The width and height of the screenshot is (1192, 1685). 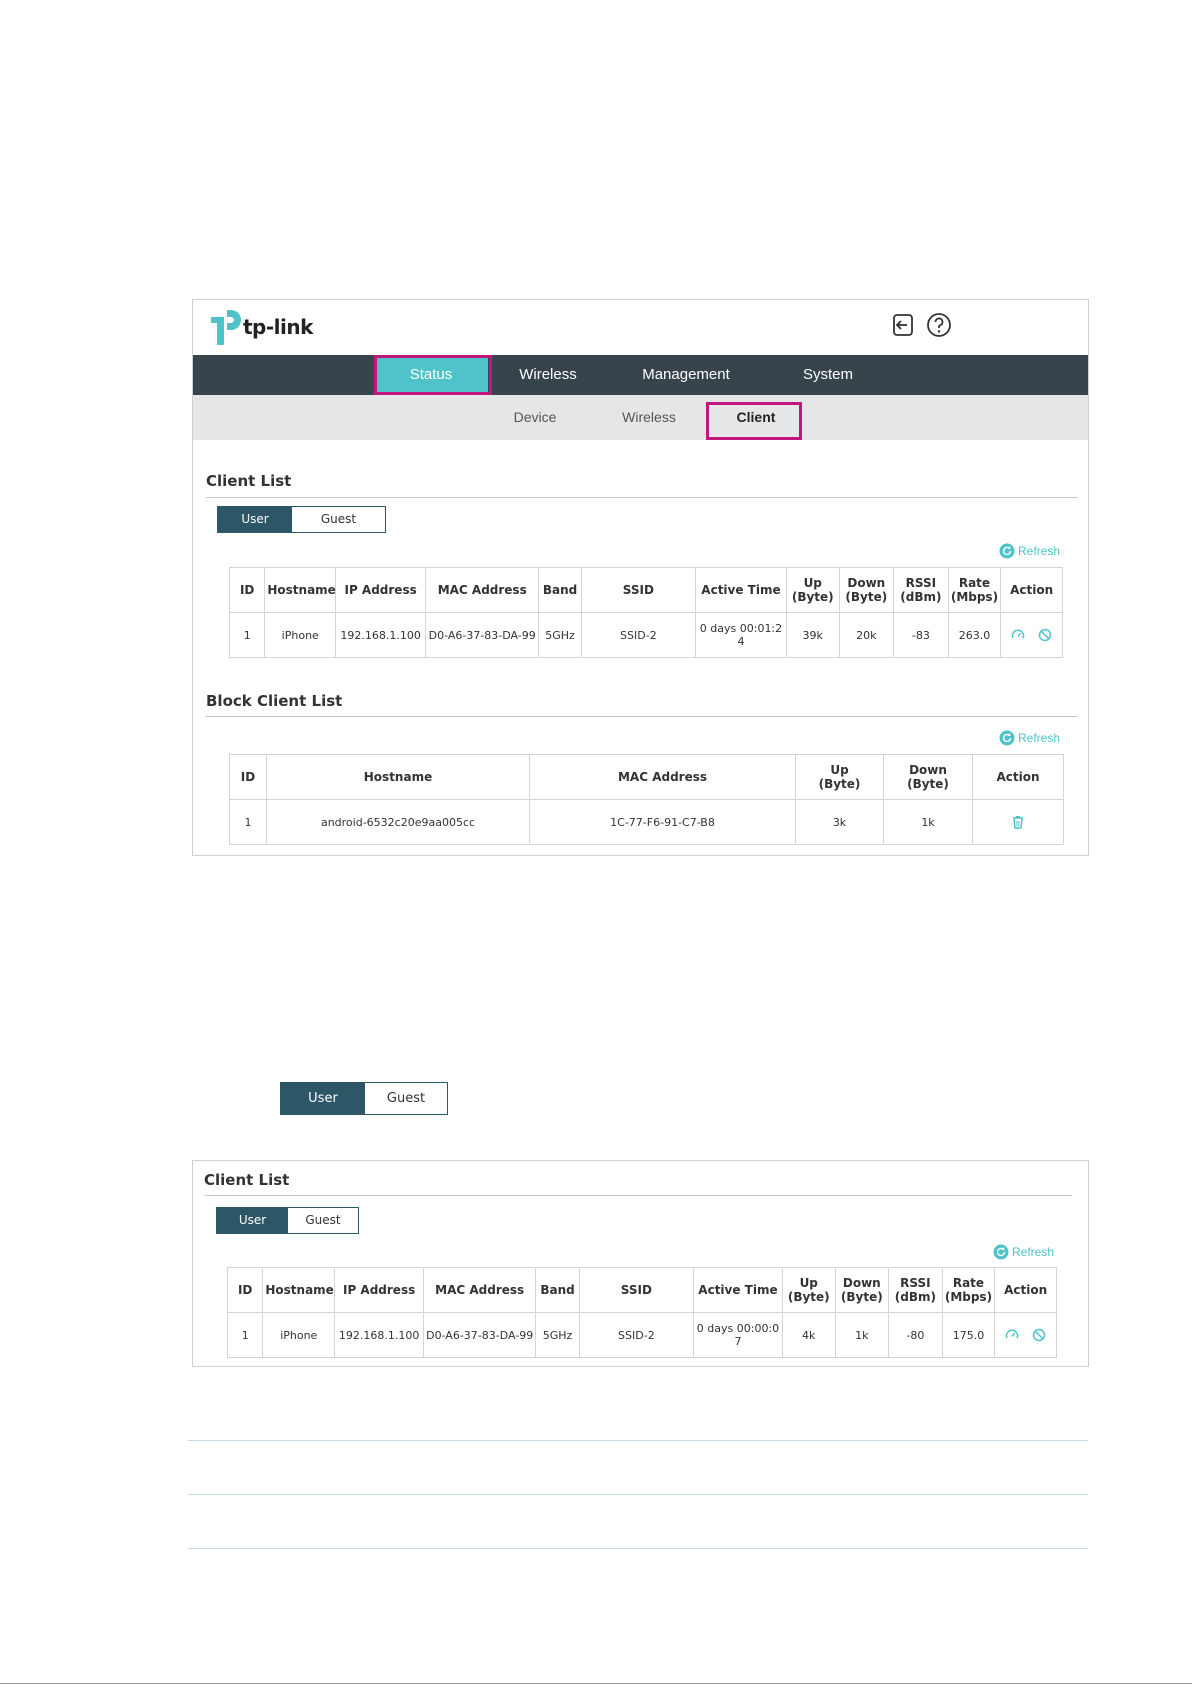 I want to click on block-refresh-button: Refresh, so click(x=1029, y=738).